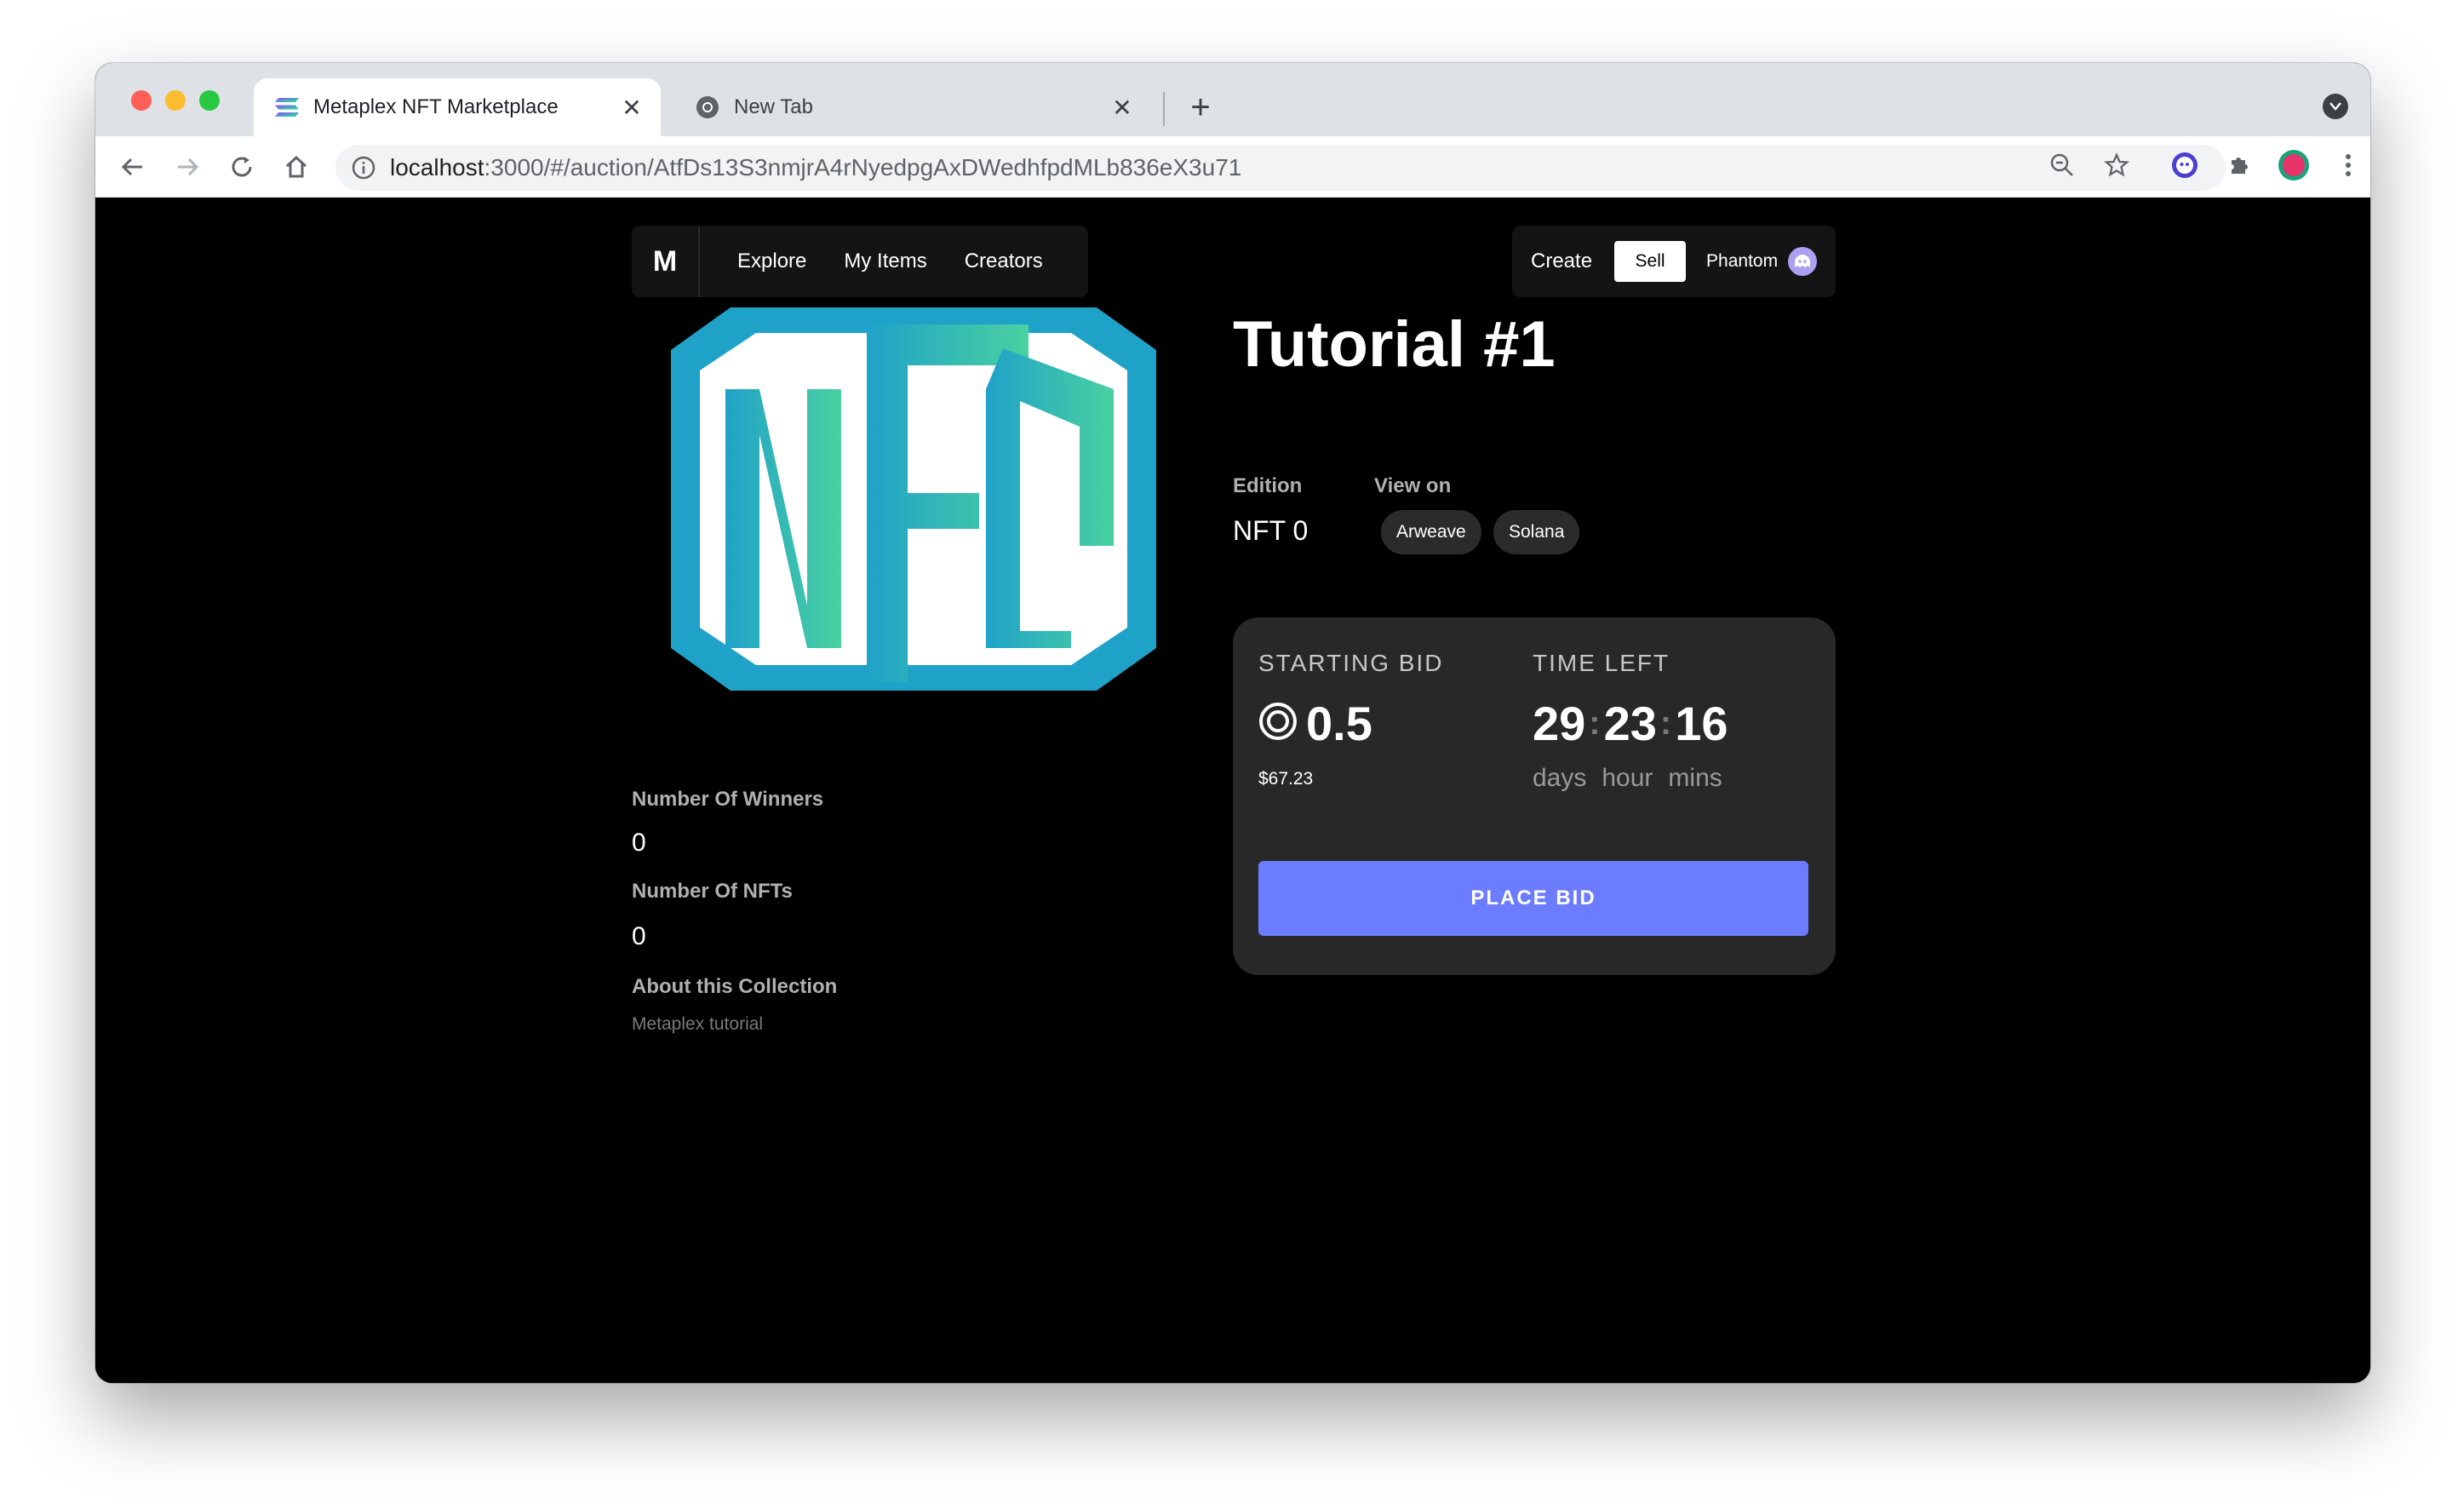 Image resolution: width=2464 pixels, height=1509 pixels. Describe the element at coordinates (2335, 106) in the screenshot. I see `tab-search-icon` at that location.